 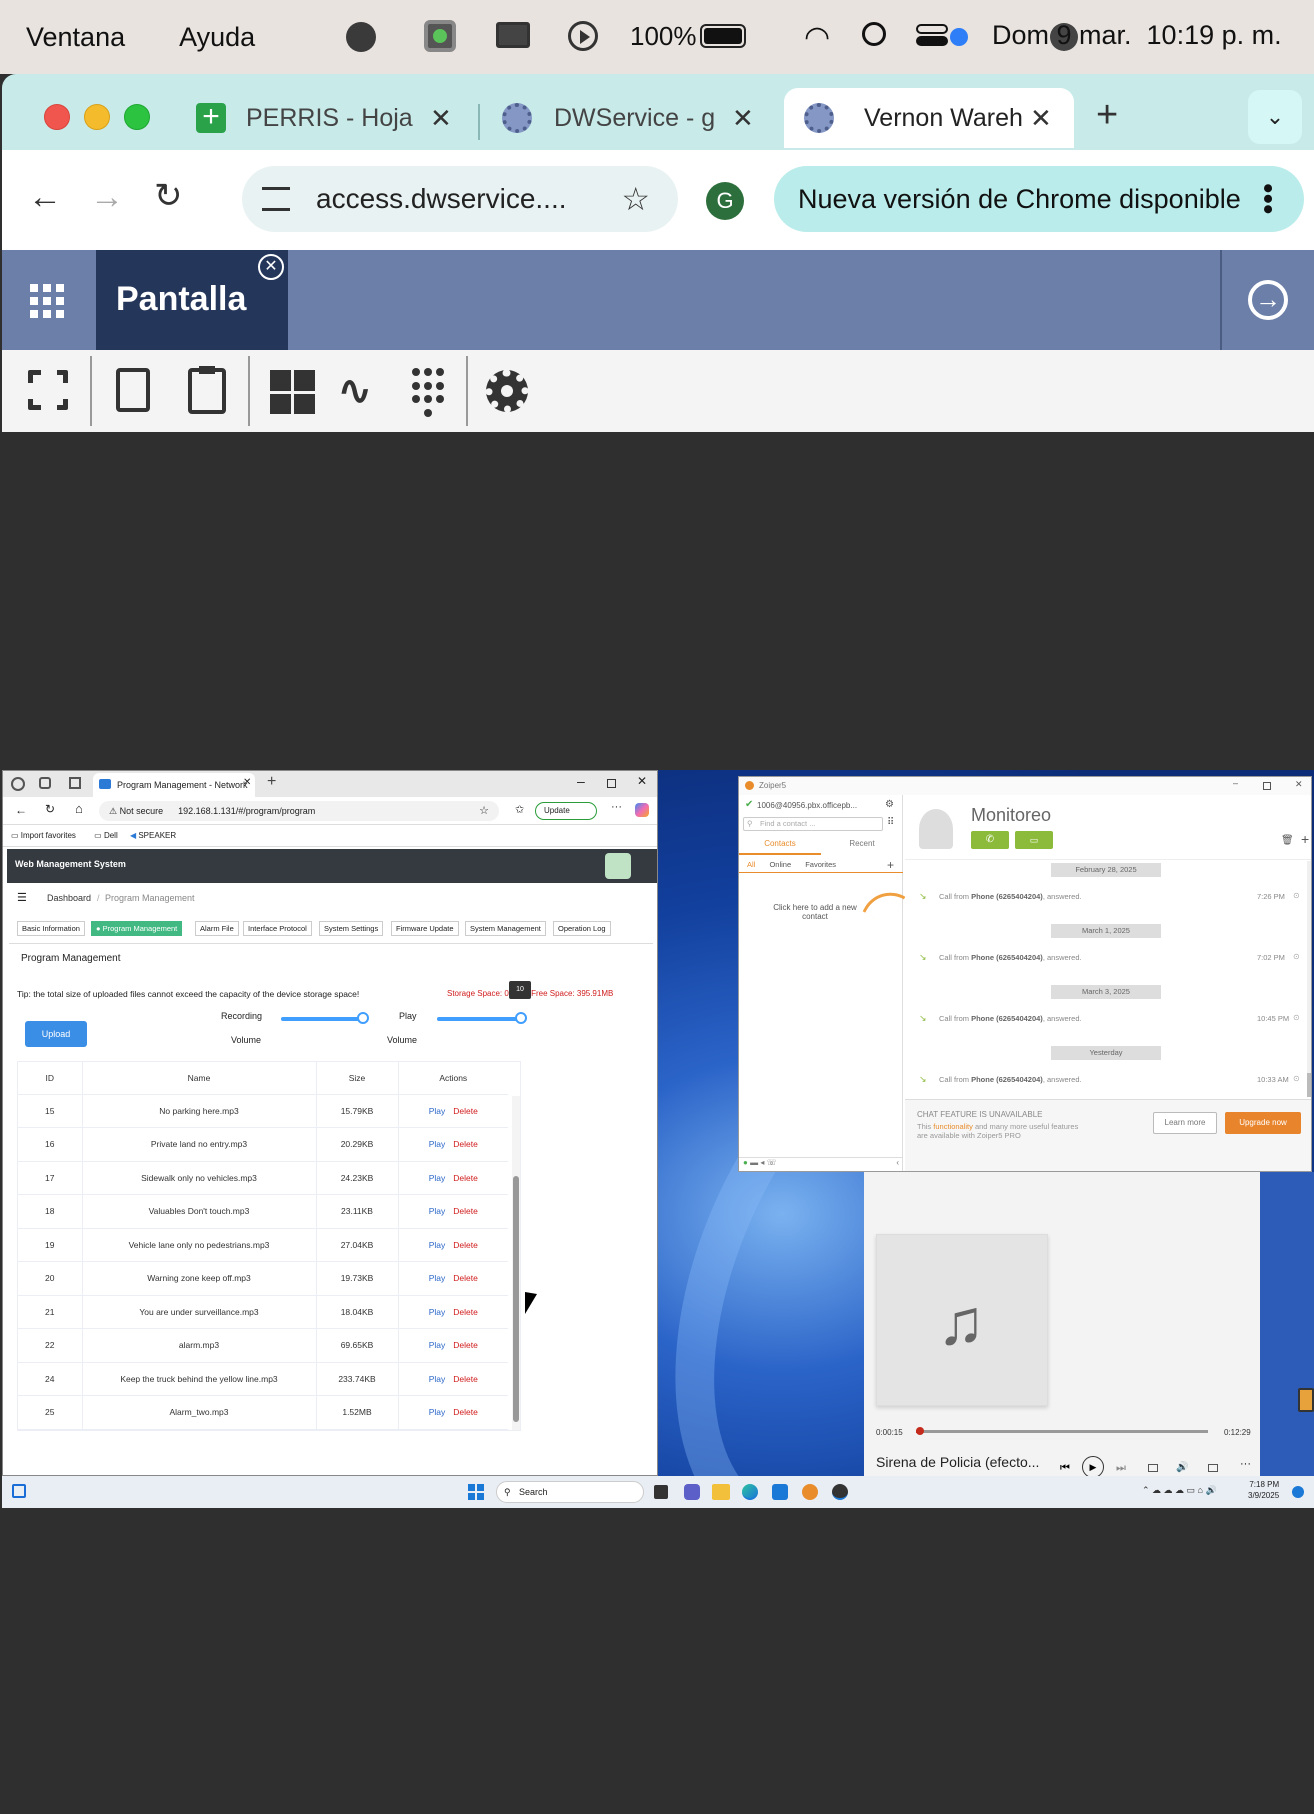 I want to click on upload-button: Upload, so click(x=56, y=1034).